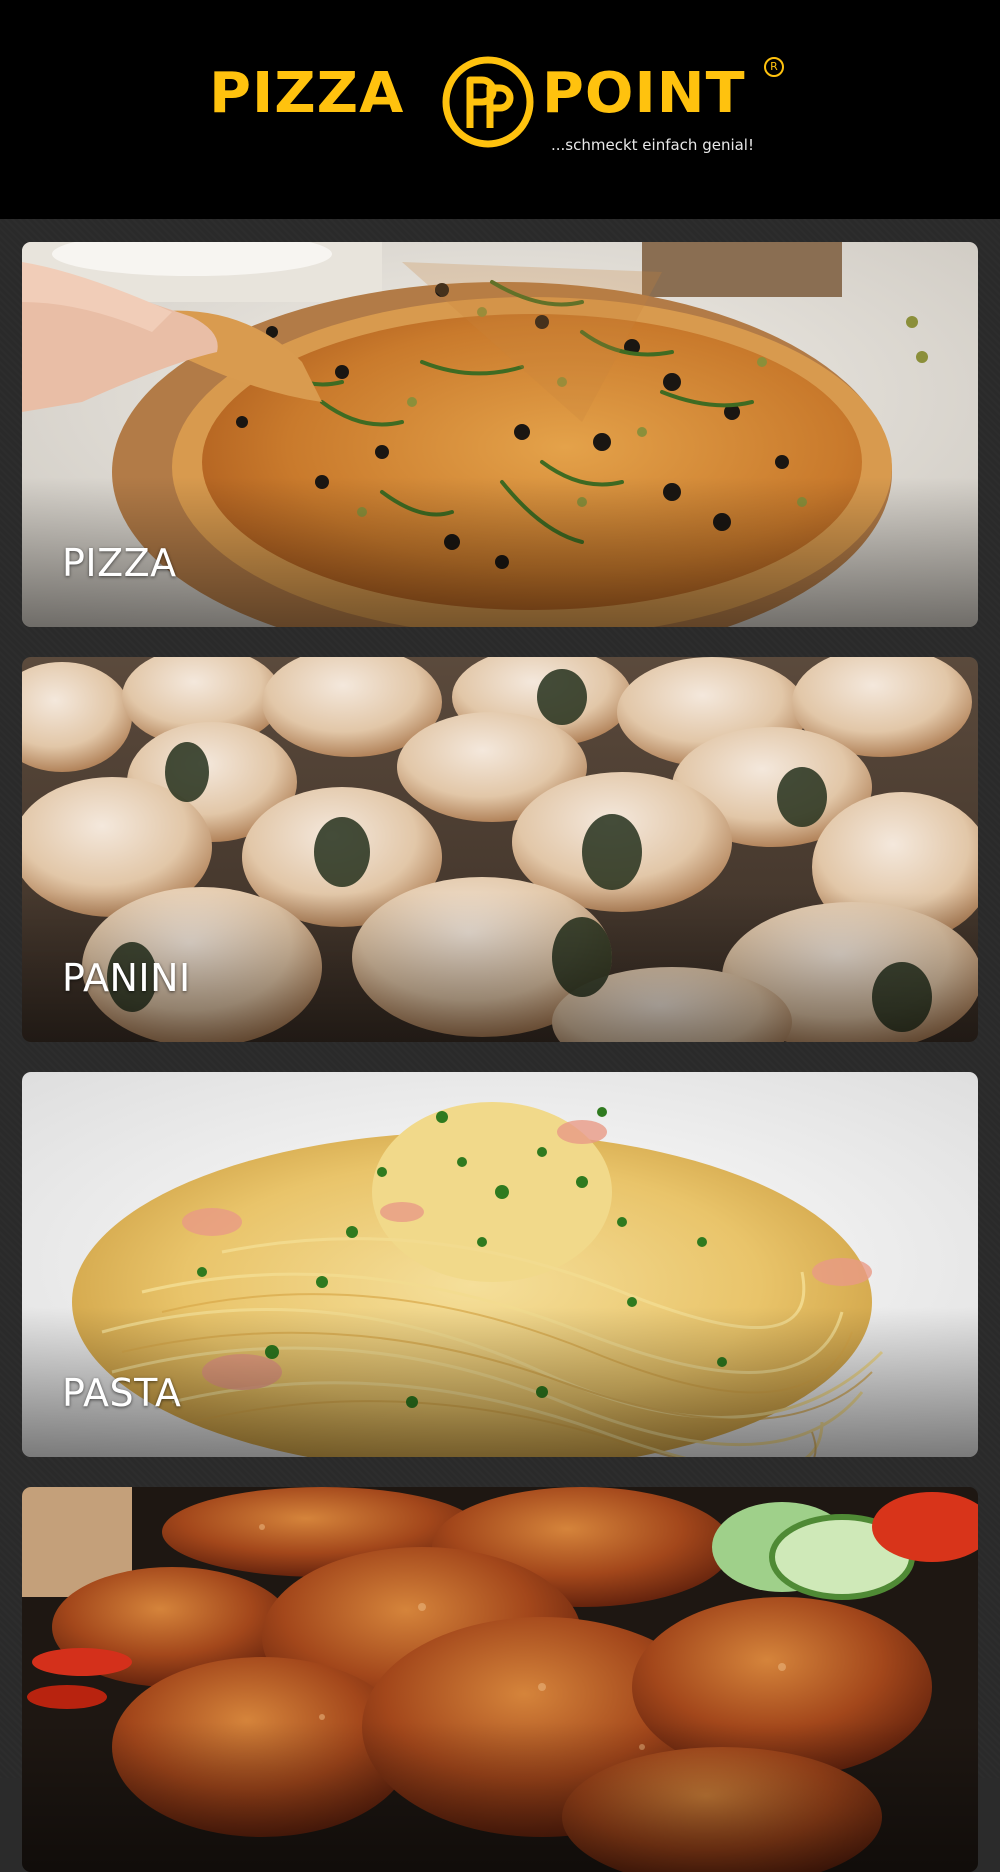 Image resolution: width=1000 pixels, height=1872 pixels. I want to click on logo-wordmark-right: POINT, so click(644, 93).